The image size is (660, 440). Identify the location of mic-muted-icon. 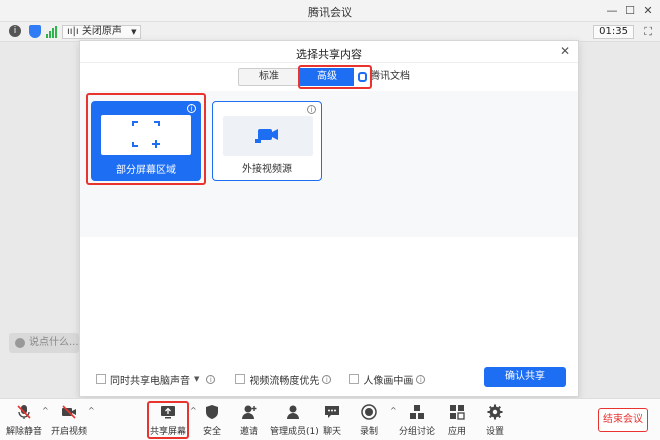
(24, 412).